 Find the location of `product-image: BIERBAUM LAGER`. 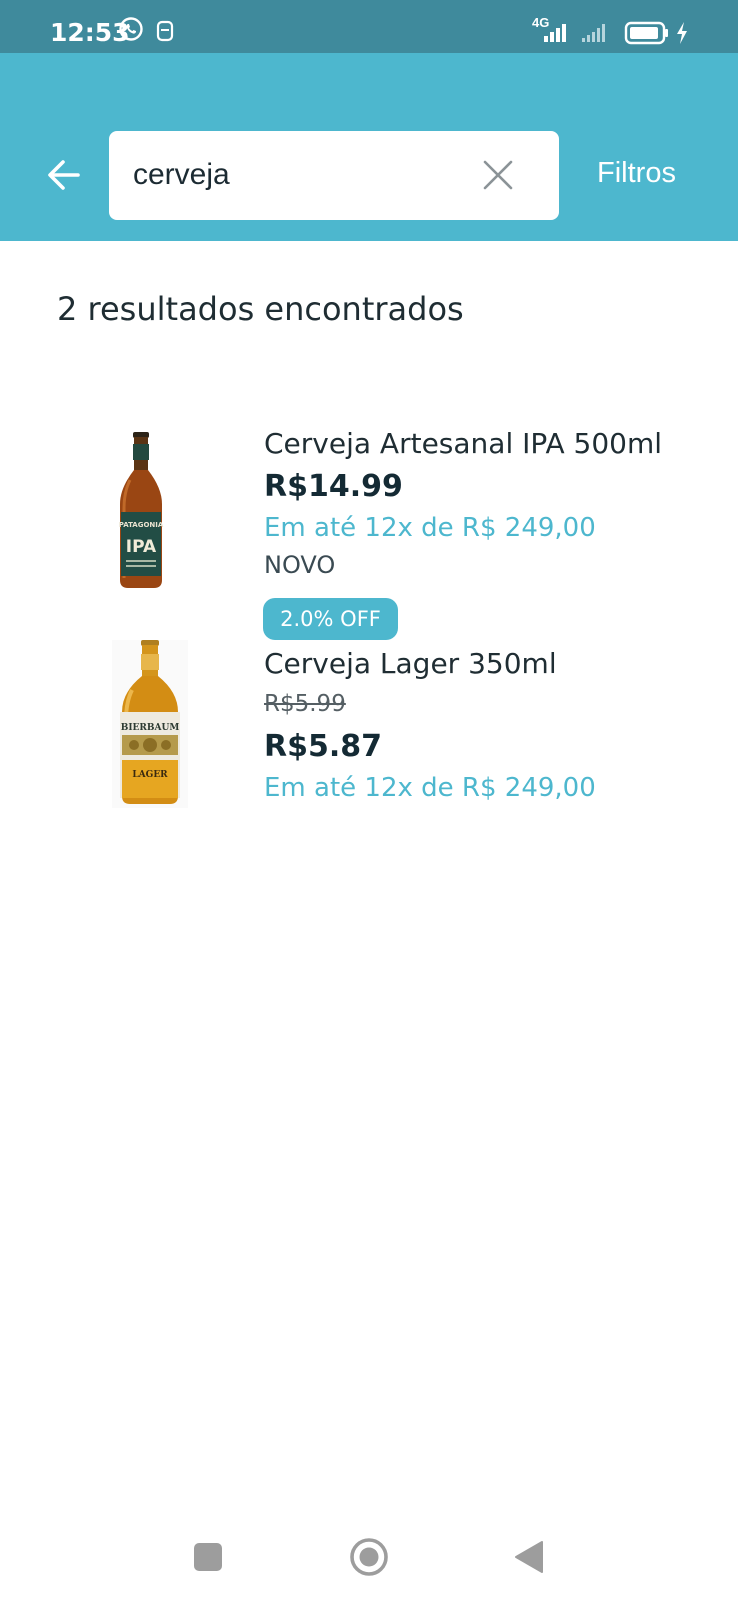

product-image: BIERBAUM LAGER is located at coordinates (150, 726).